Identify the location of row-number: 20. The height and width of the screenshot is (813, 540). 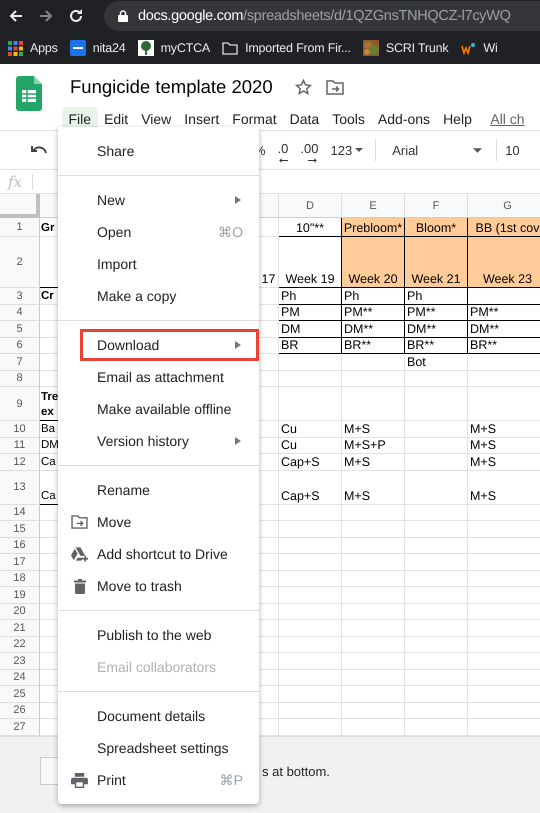
(20, 612).